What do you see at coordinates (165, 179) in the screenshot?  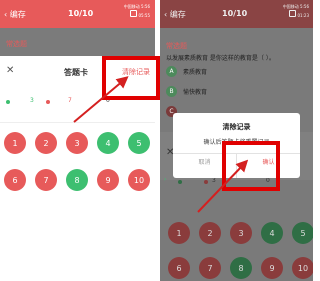 I see `chevron-right-icon: ›` at bounding box center [165, 179].